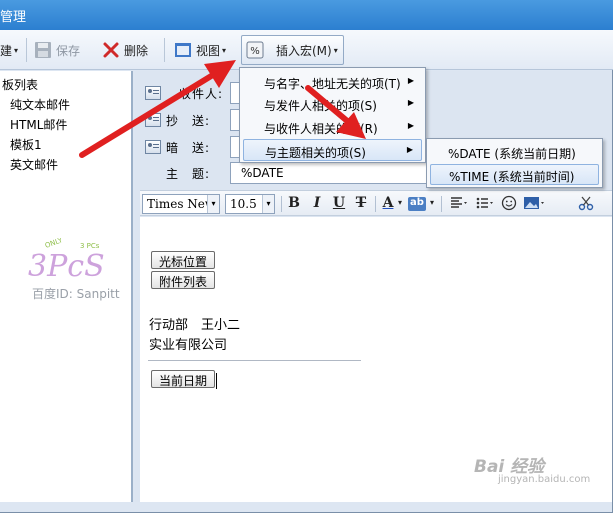 This screenshot has width=613, height=513. What do you see at coordinates (294, 204) in the screenshot?
I see `bold-button: B` at bounding box center [294, 204].